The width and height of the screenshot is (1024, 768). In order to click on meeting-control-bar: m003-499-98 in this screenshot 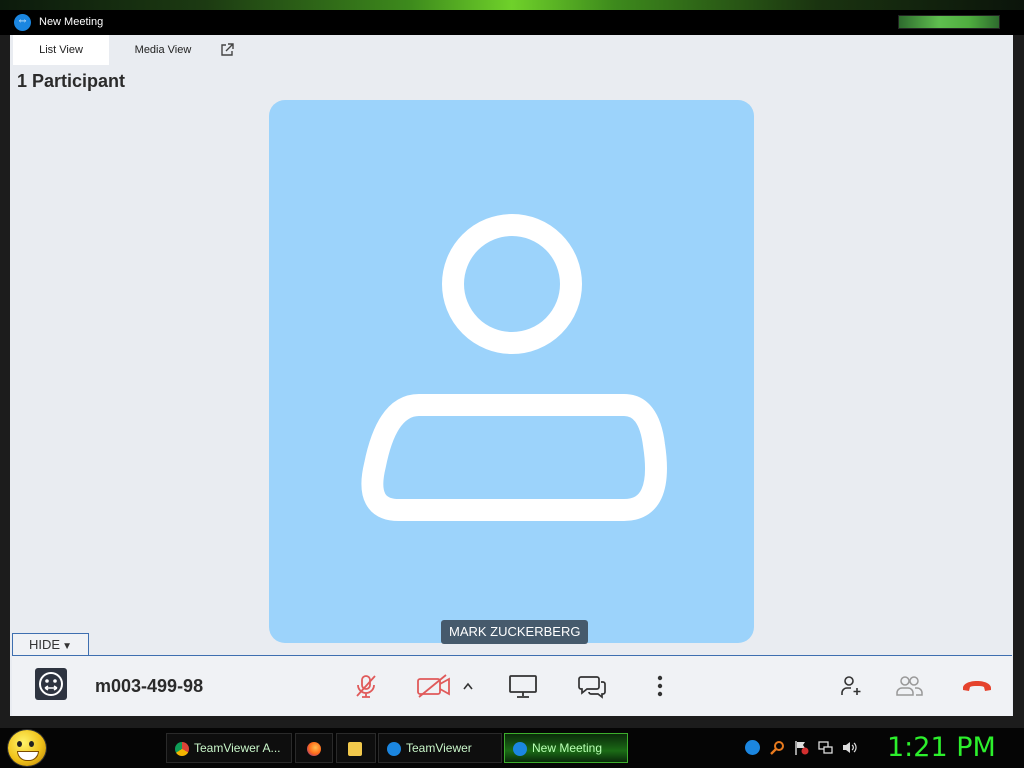, I will do `click(512, 685)`.